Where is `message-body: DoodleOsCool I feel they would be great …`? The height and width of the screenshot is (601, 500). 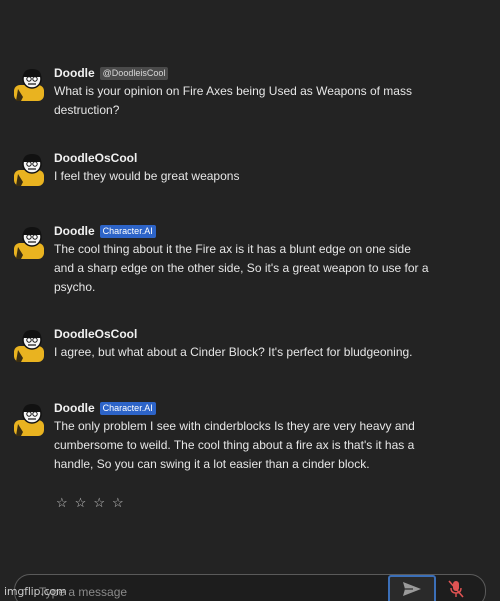 message-body: DoodleOsCool I feel they would be great … is located at coordinates (244, 168).